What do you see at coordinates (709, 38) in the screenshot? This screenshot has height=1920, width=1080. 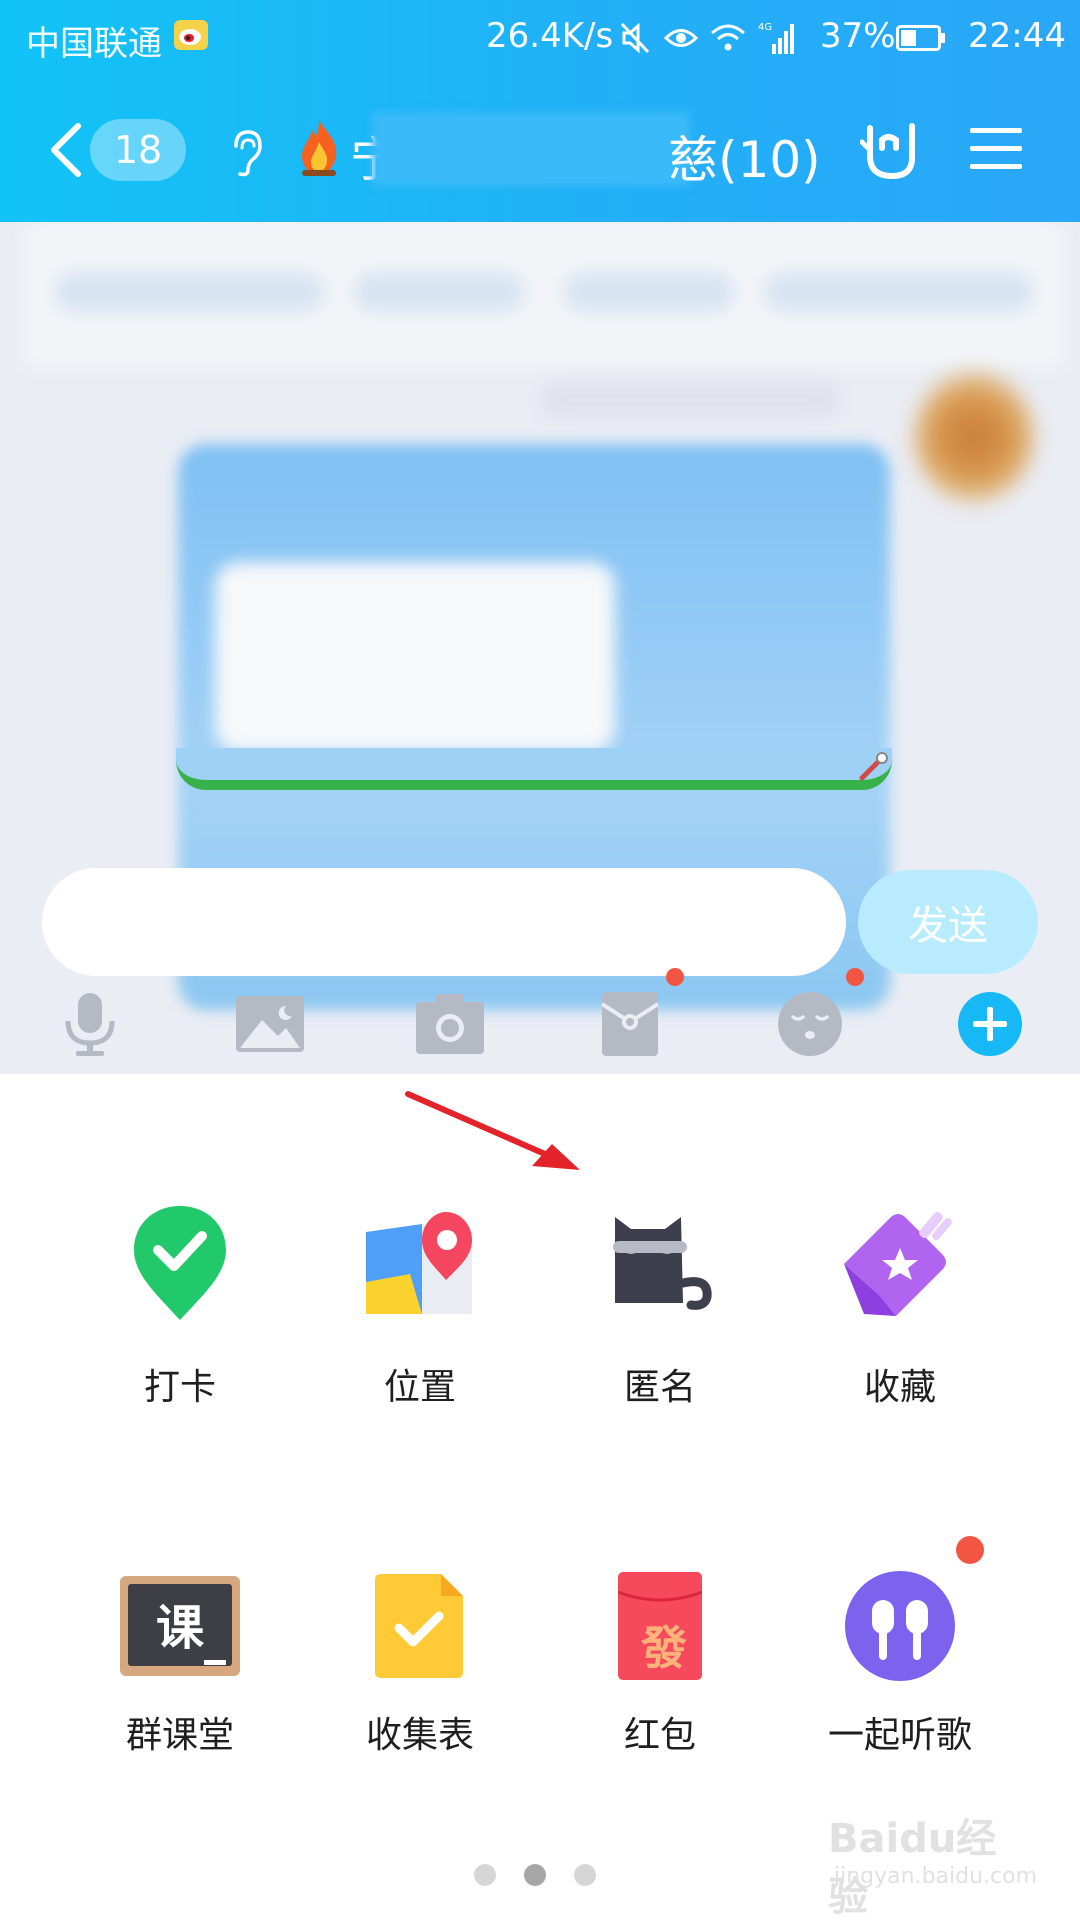 I see `status-icons: 4G` at bounding box center [709, 38].